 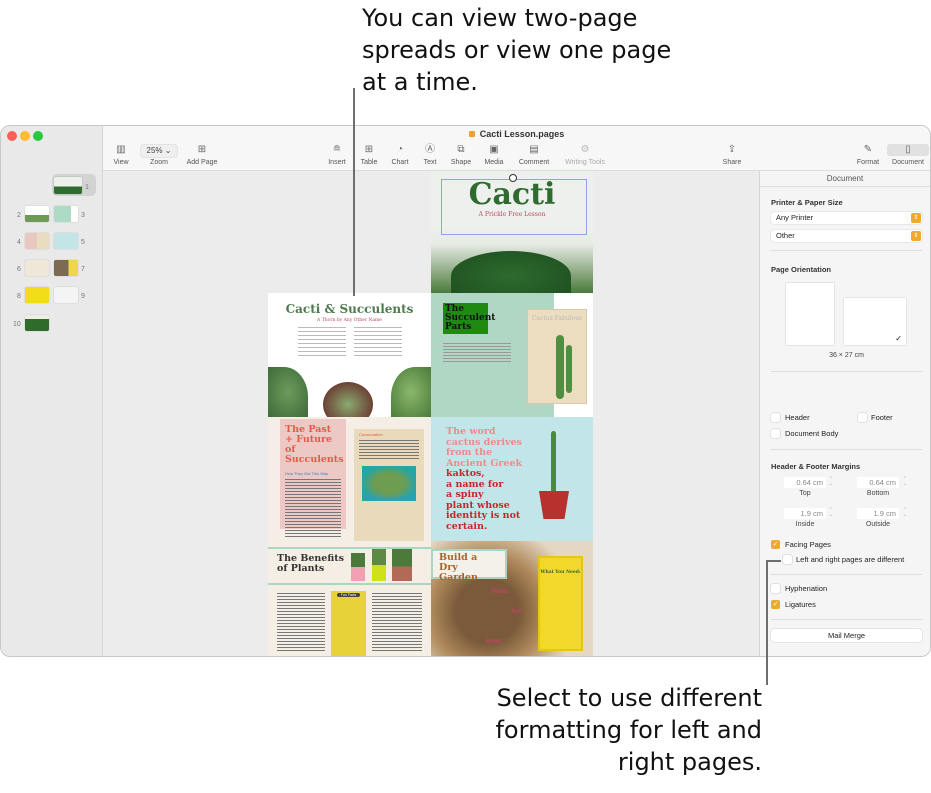 I want to click on facing-pages-checkbox: ✓, so click(x=775, y=544).